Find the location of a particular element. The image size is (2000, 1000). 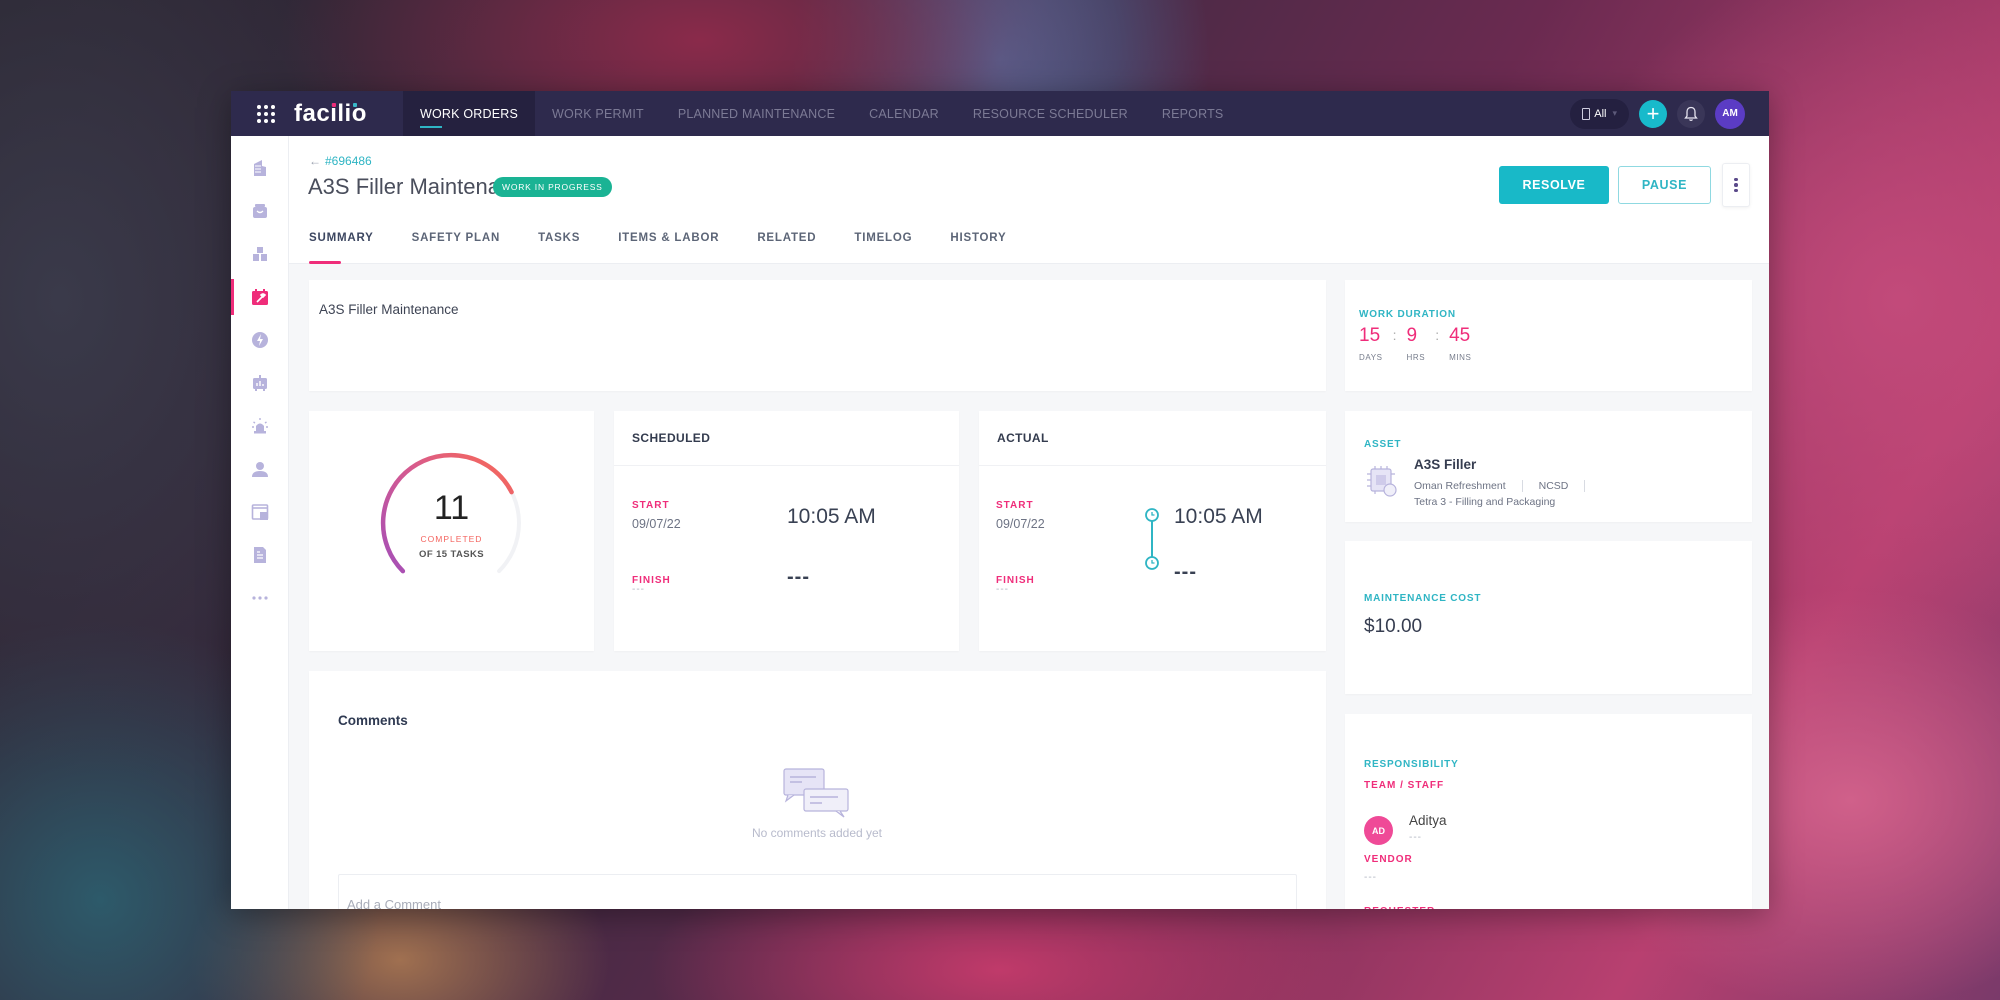

asset-location: Oman Refreshment NCSD is located at coordinates (1507, 486).